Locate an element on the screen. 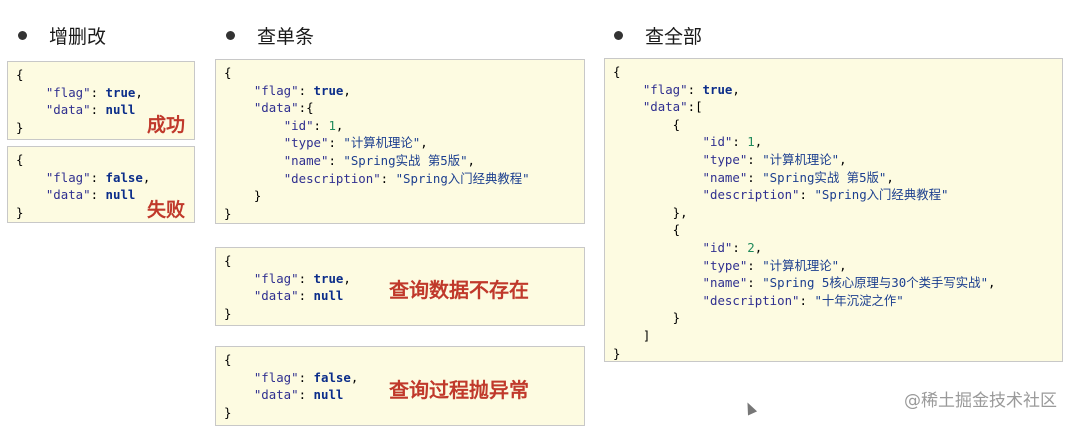  annotation-failure: 失败 is located at coordinates (166, 210).